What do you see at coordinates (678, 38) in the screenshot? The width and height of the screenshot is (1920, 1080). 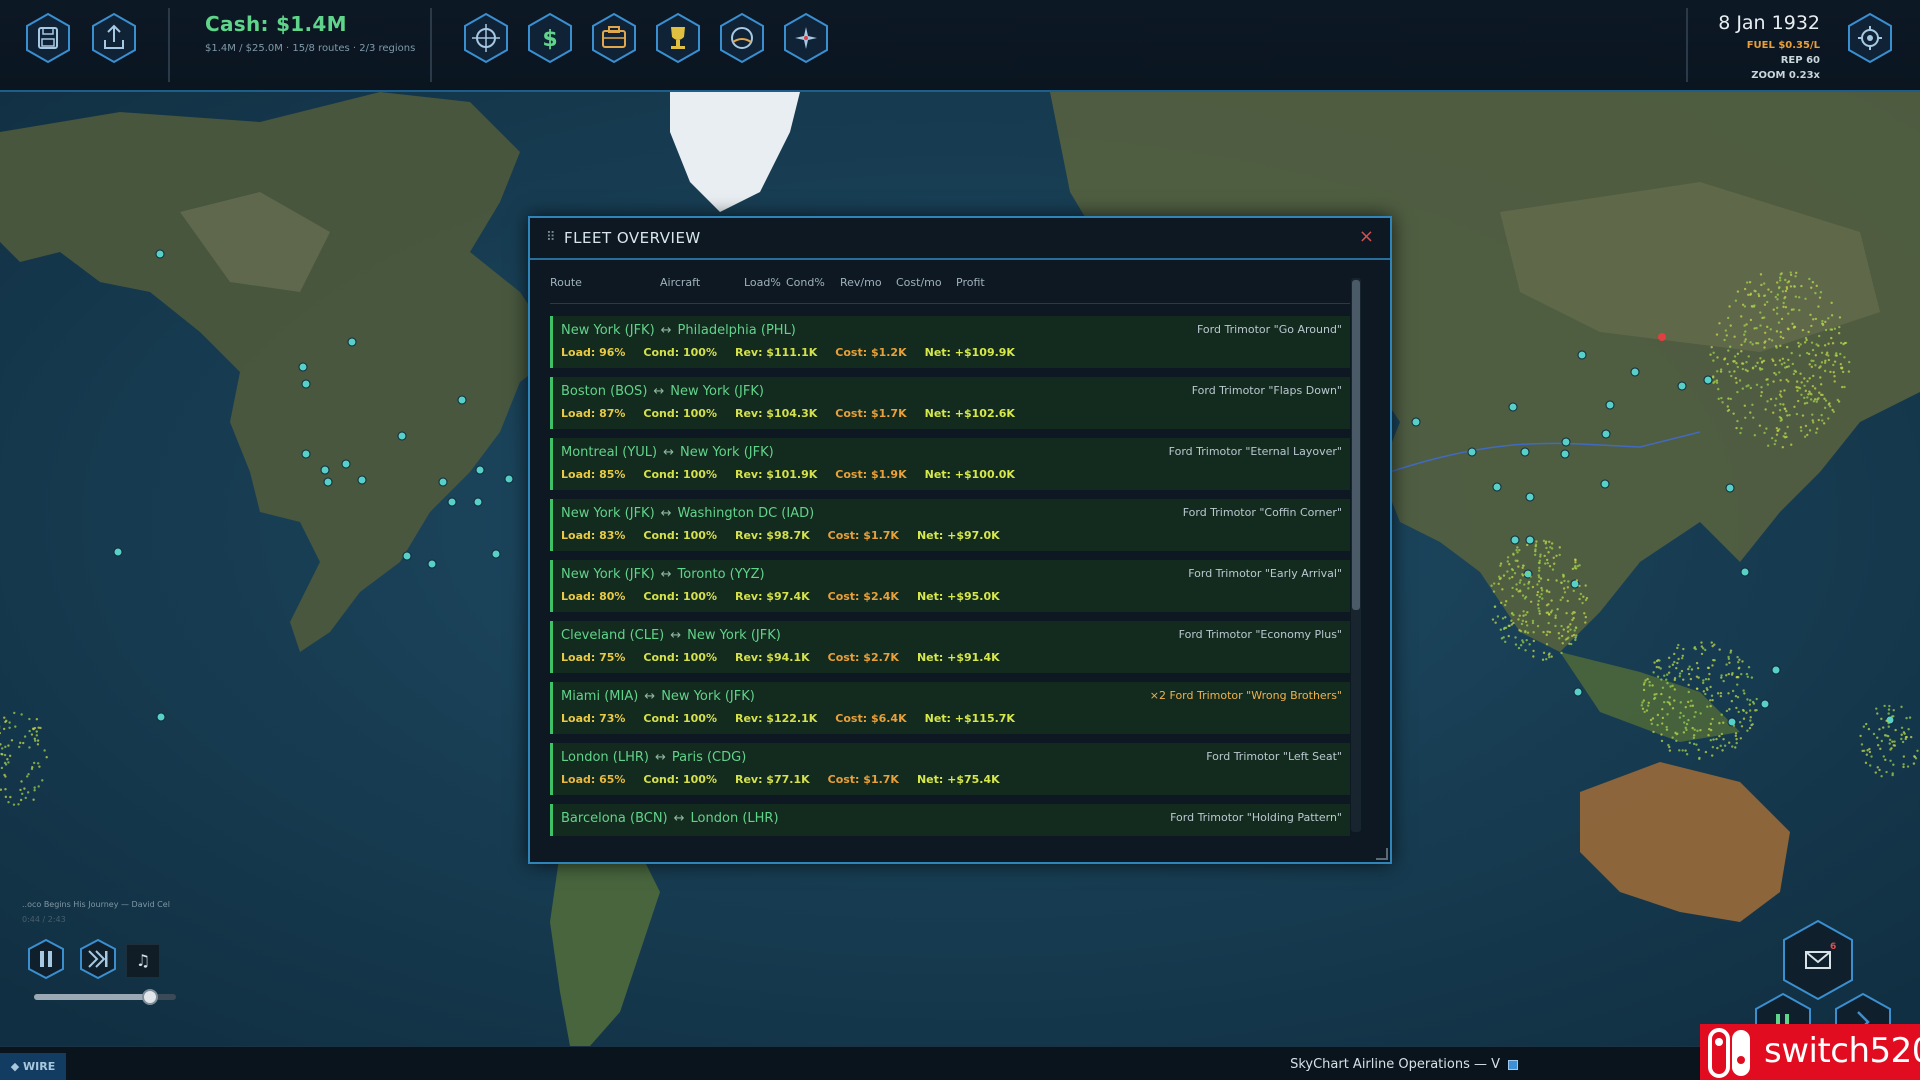 I see `achievements-button` at bounding box center [678, 38].